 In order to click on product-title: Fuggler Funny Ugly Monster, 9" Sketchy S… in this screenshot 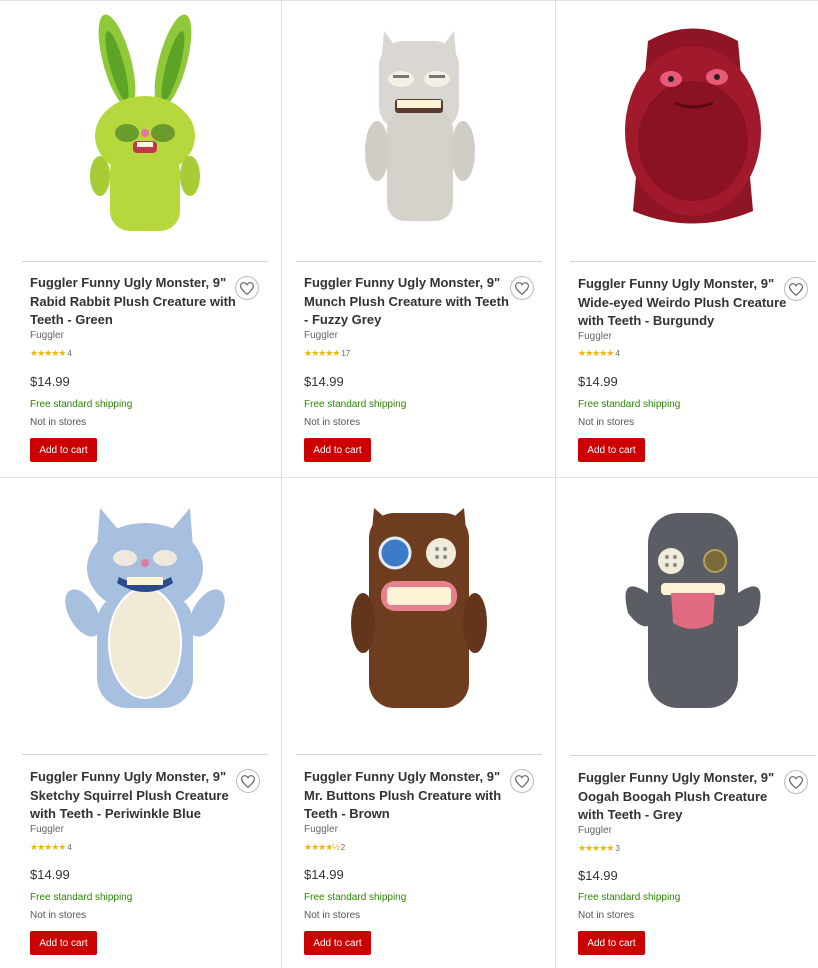, I will do `click(135, 796)`.